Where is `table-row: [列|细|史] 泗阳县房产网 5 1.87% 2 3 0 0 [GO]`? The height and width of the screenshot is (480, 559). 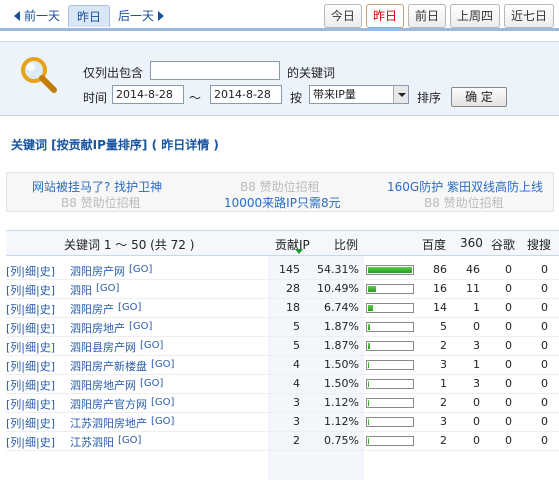 table-row: [列|细|史] 泗阳县房产网 5 1.87% 2 3 0 0 [GO] is located at coordinates (282, 346).